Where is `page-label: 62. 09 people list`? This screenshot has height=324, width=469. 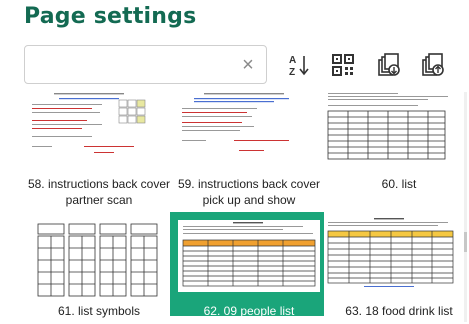
page-label: 62. 09 people list is located at coordinates (249, 311).